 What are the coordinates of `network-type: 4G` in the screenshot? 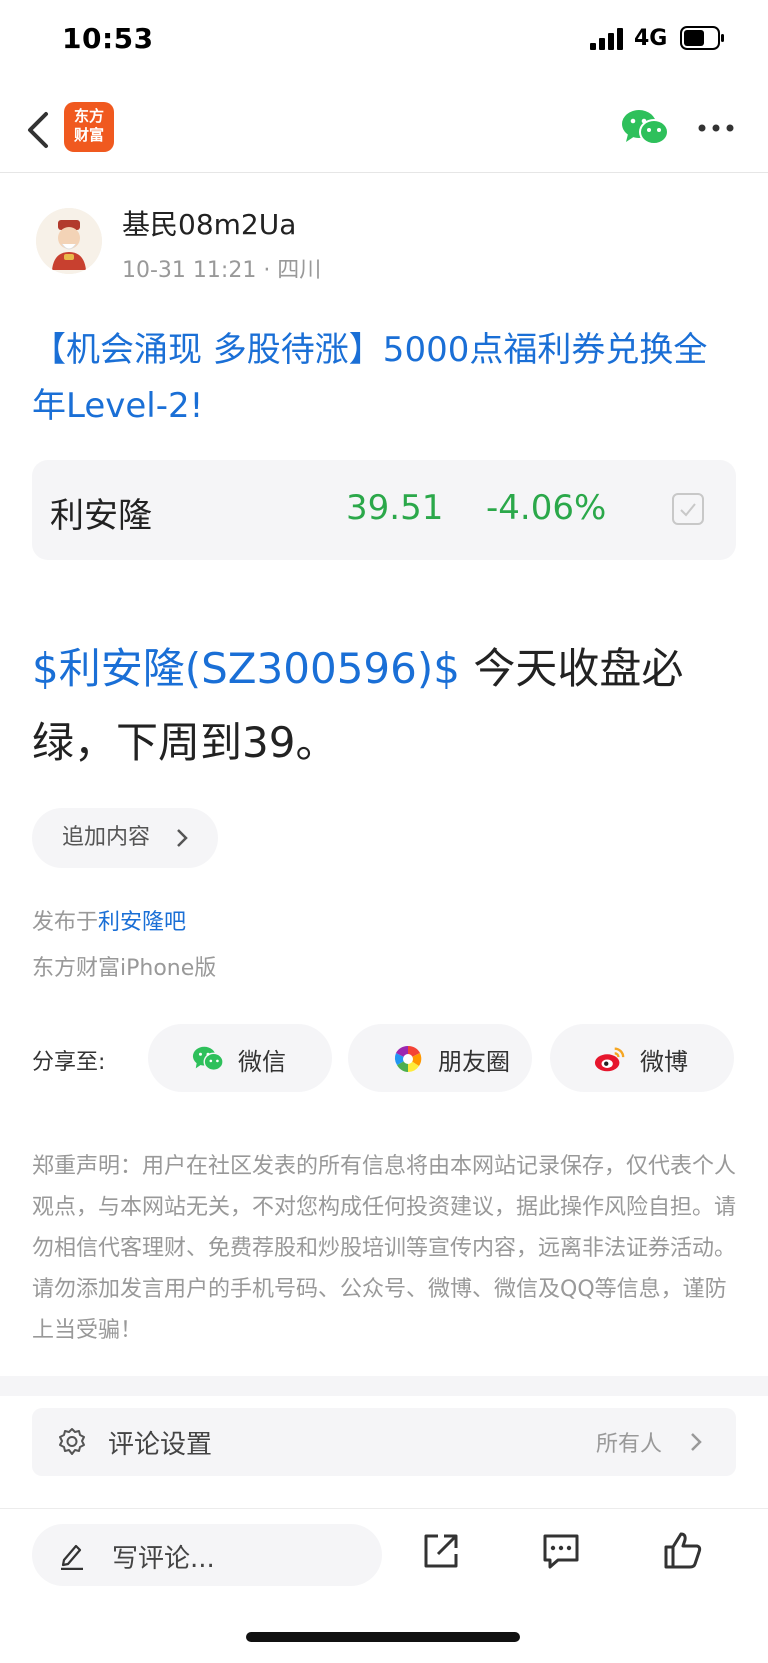 It's located at (651, 38).